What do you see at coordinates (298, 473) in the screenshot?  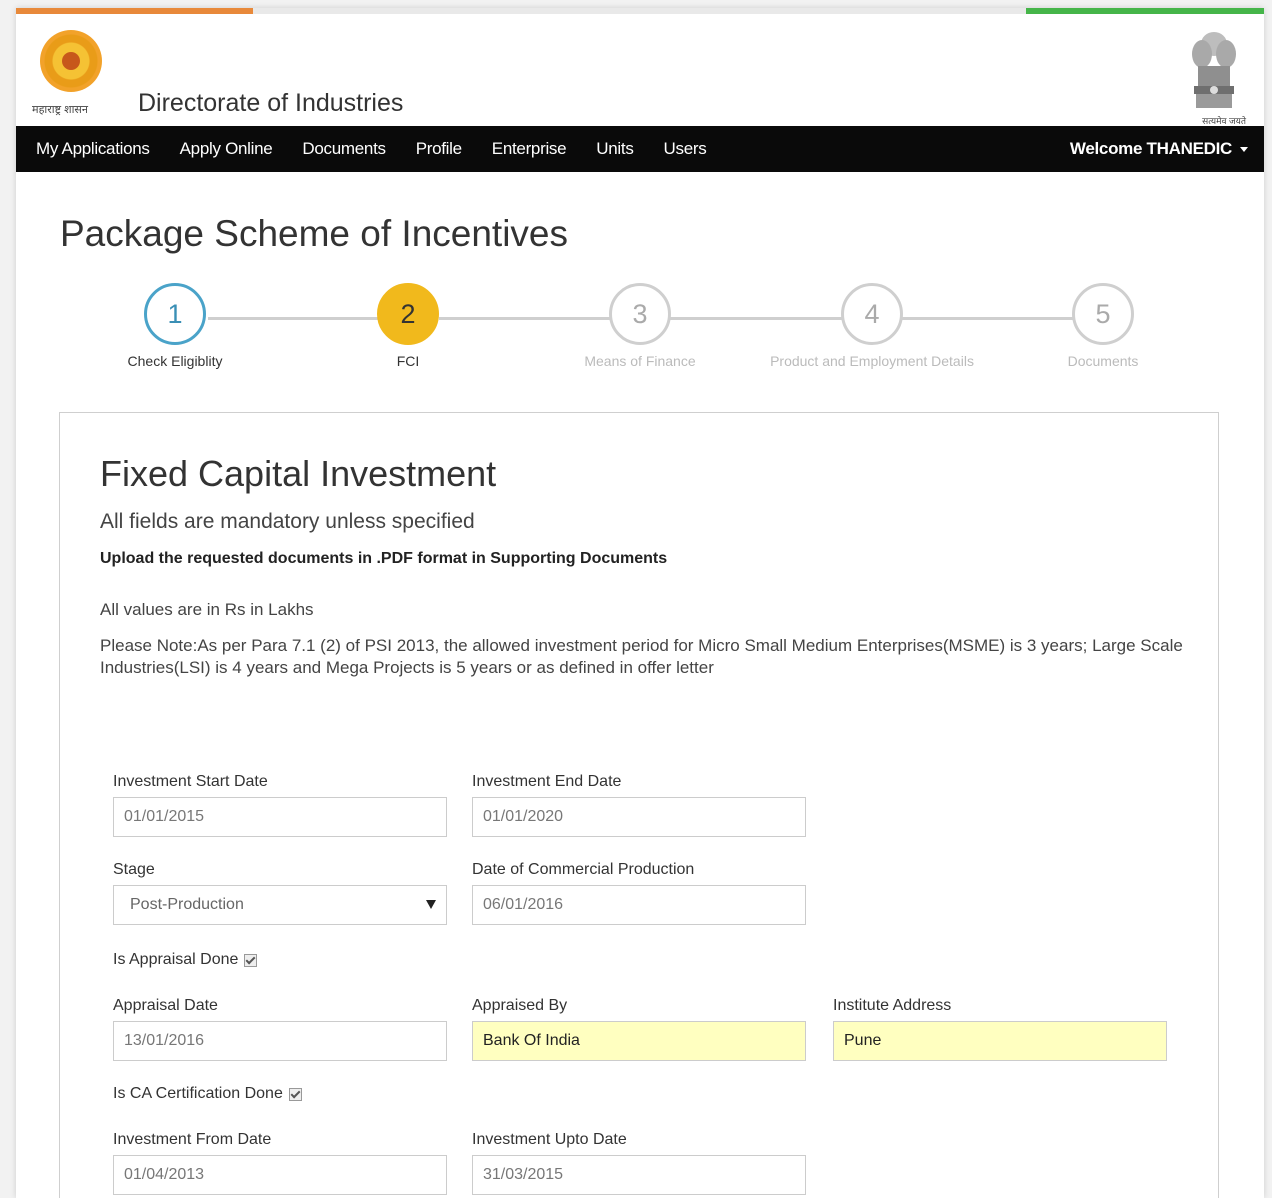 I see `form-title: Fixed Capital Investment` at bounding box center [298, 473].